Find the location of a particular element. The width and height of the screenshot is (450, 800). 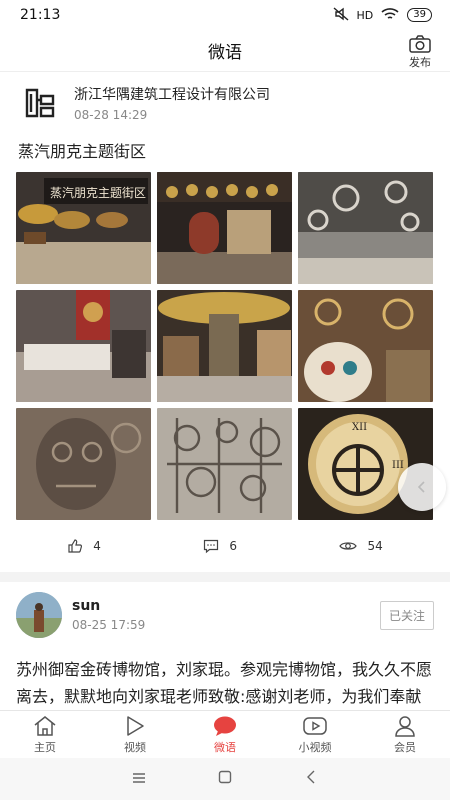

view-stat: 54 is located at coordinates (361, 546).